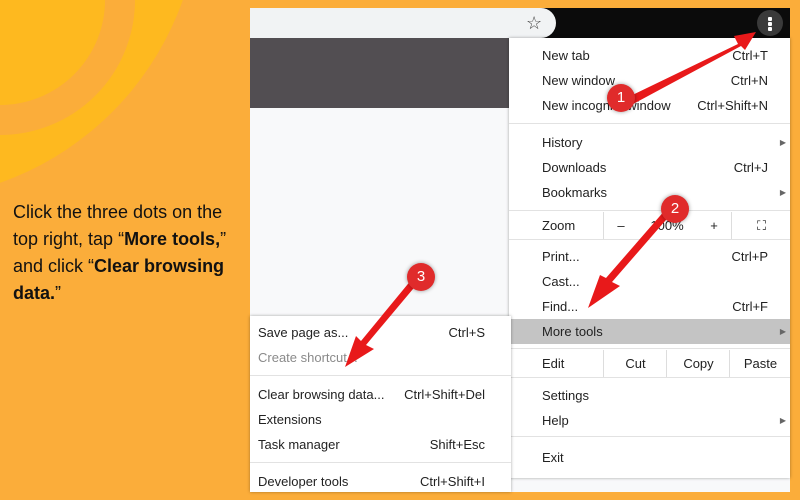  I want to click on menu-item-bookmarks: Bookmarks ▶, so click(649, 192).